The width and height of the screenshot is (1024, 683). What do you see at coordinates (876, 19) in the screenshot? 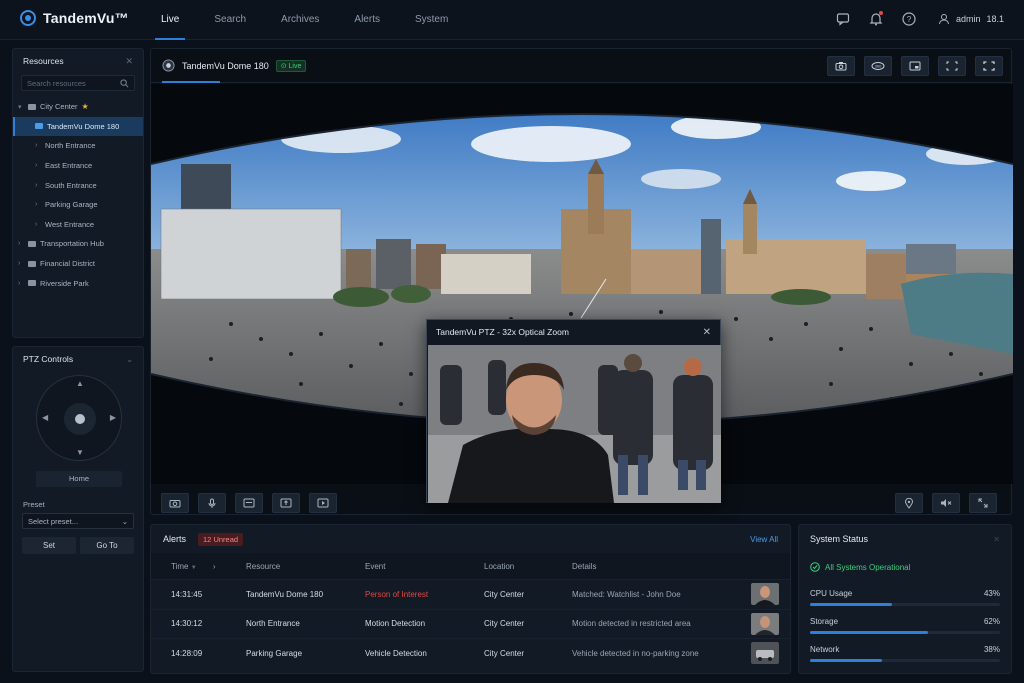
I see `notification-bell-icon` at bounding box center [876, 19].